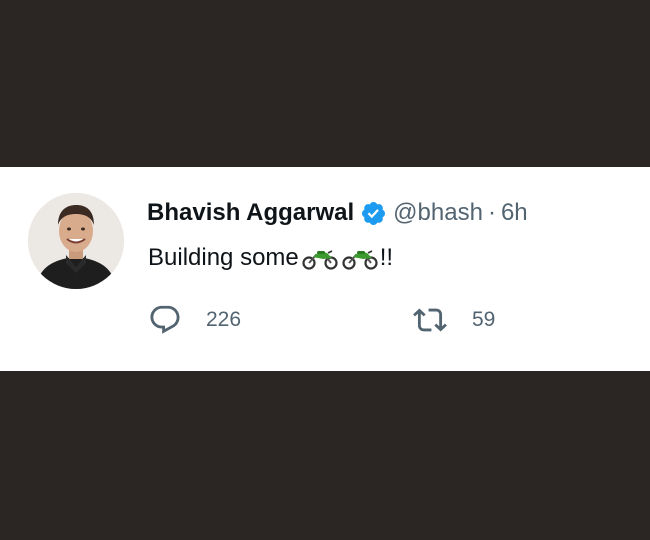 The image size is (650, 540). I want to click on avatar, so click(76, 241).